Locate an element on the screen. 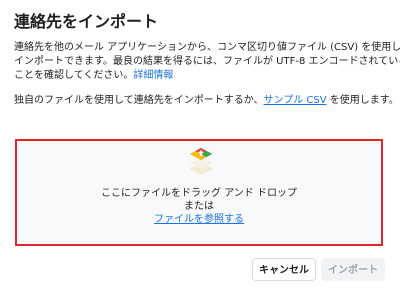 The image size is (400, 293). import-button: インポート is located at coordinates (353, 269).